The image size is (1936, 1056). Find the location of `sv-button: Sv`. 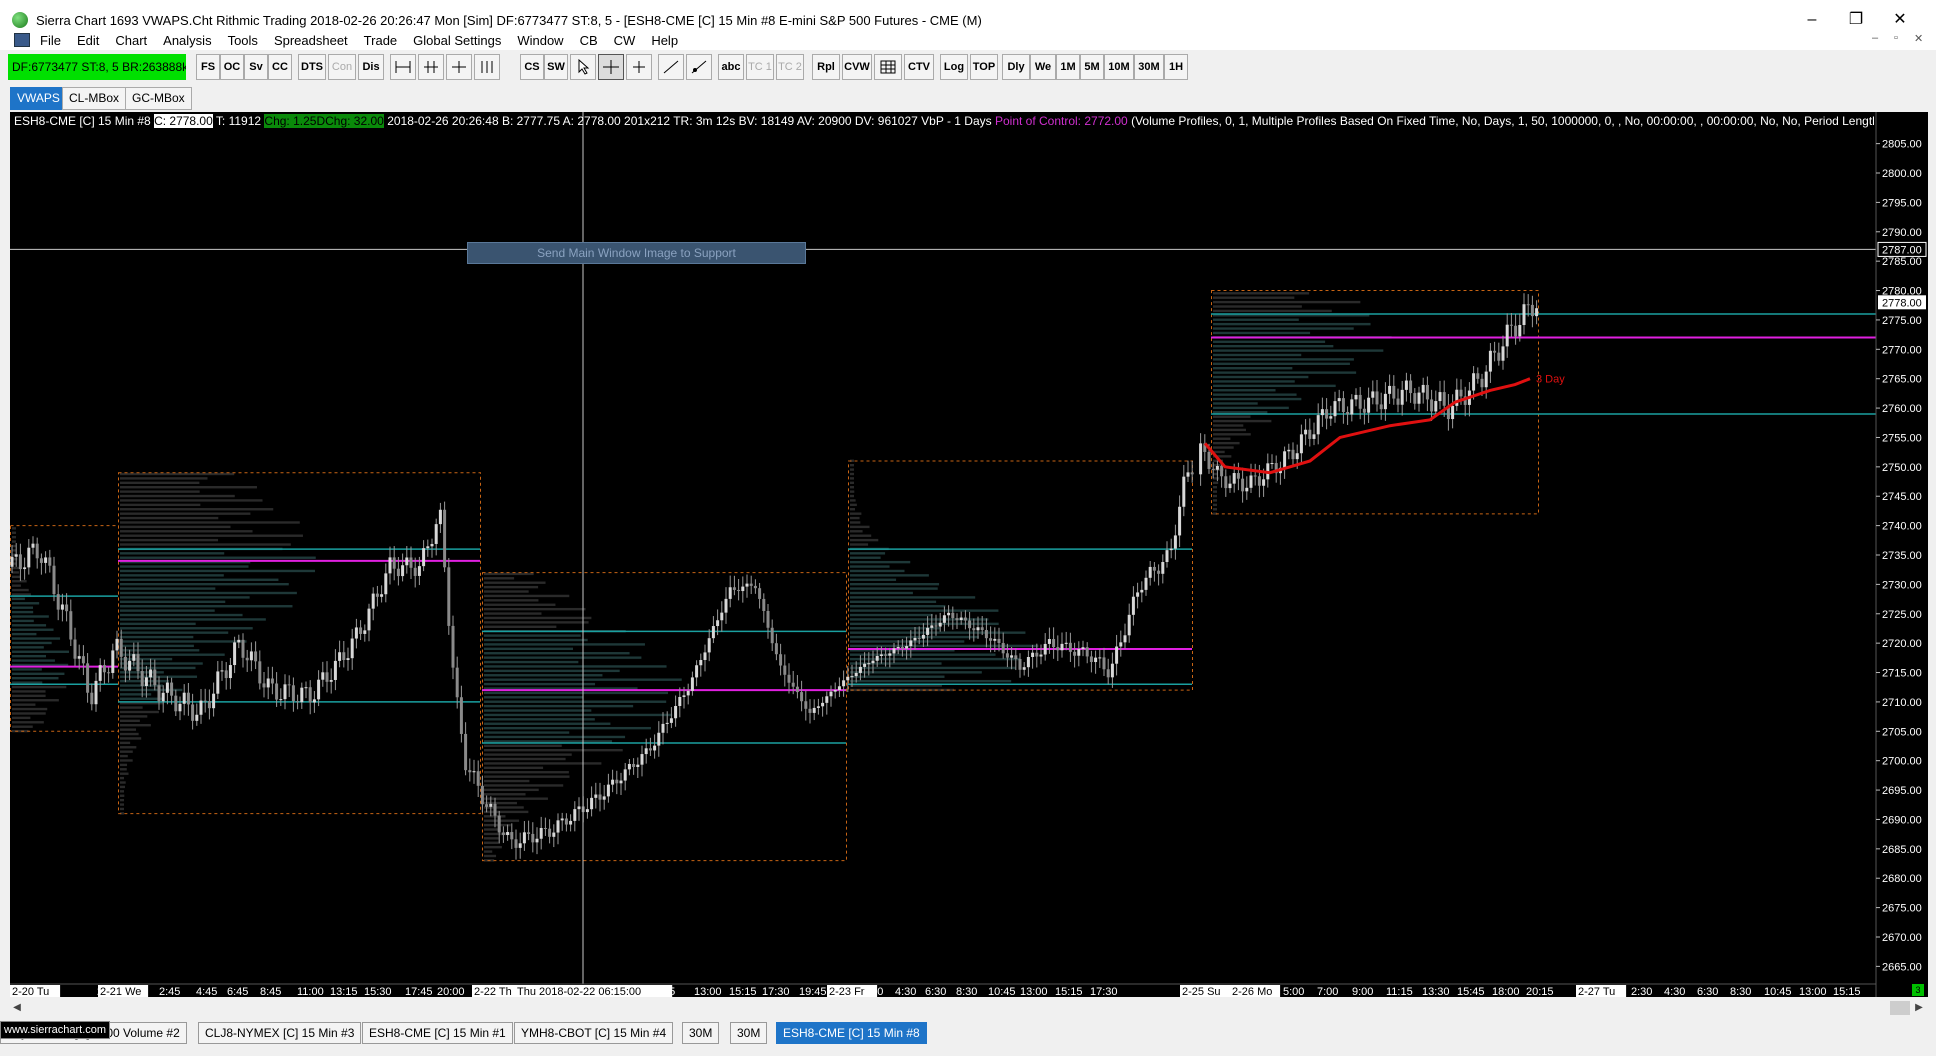

sv-button: Sv is located at coordinates (256, 67).